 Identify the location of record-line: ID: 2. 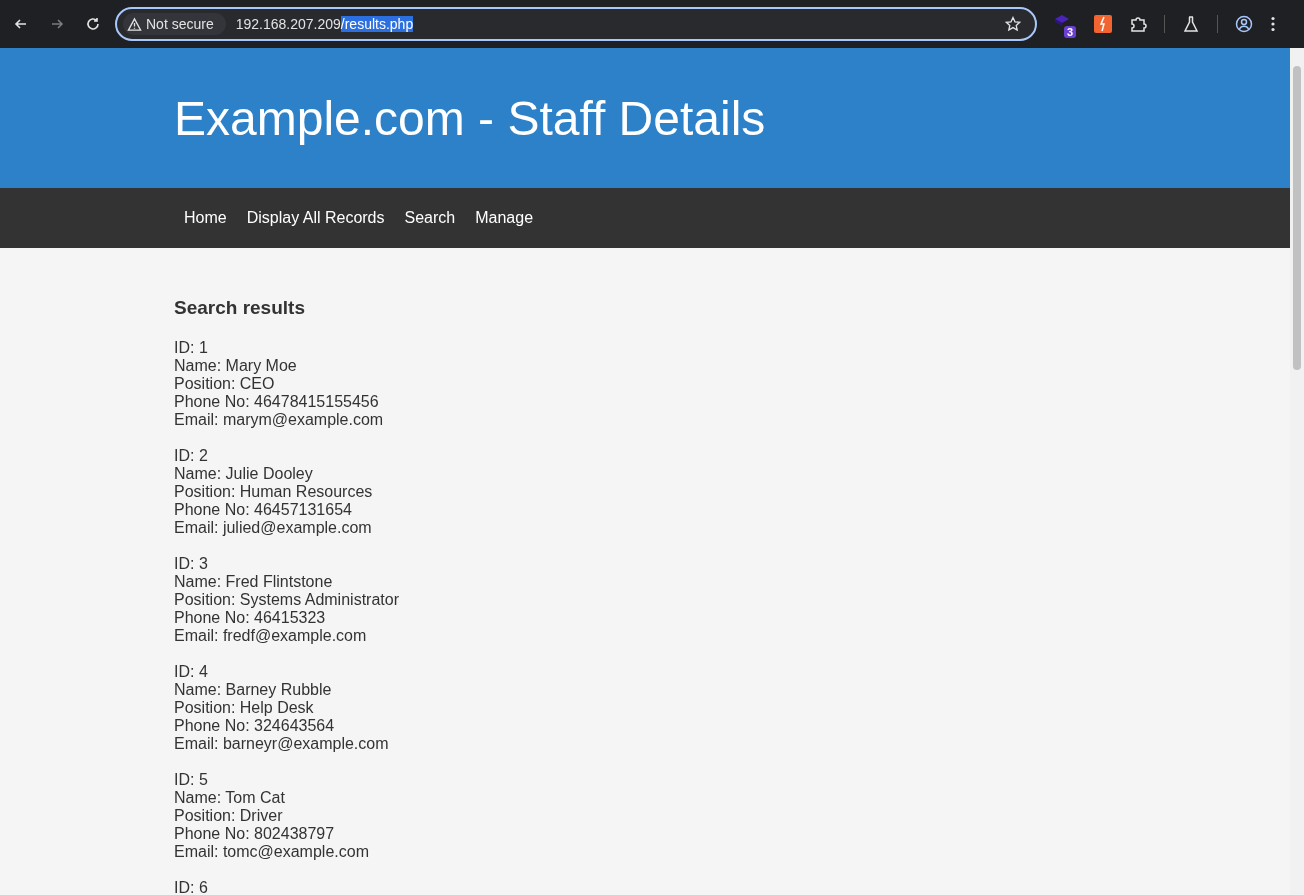
(191, 456).